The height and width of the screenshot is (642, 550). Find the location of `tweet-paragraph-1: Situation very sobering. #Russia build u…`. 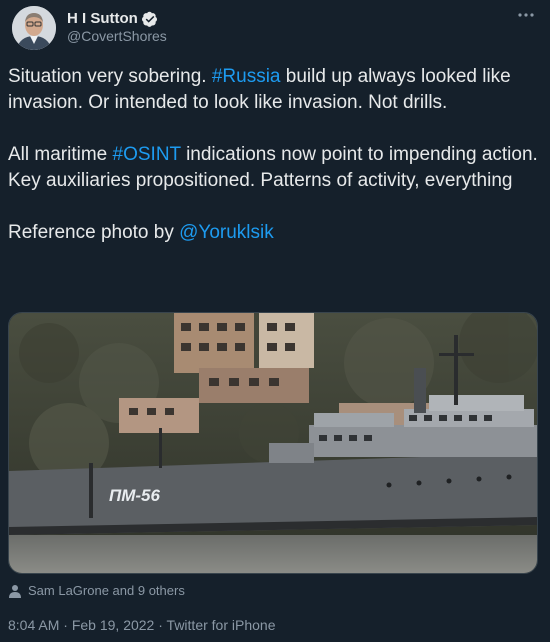

tweet-paragraph-1: Situation very sobering. #Russia build u… is located at coordinates (273, 90).